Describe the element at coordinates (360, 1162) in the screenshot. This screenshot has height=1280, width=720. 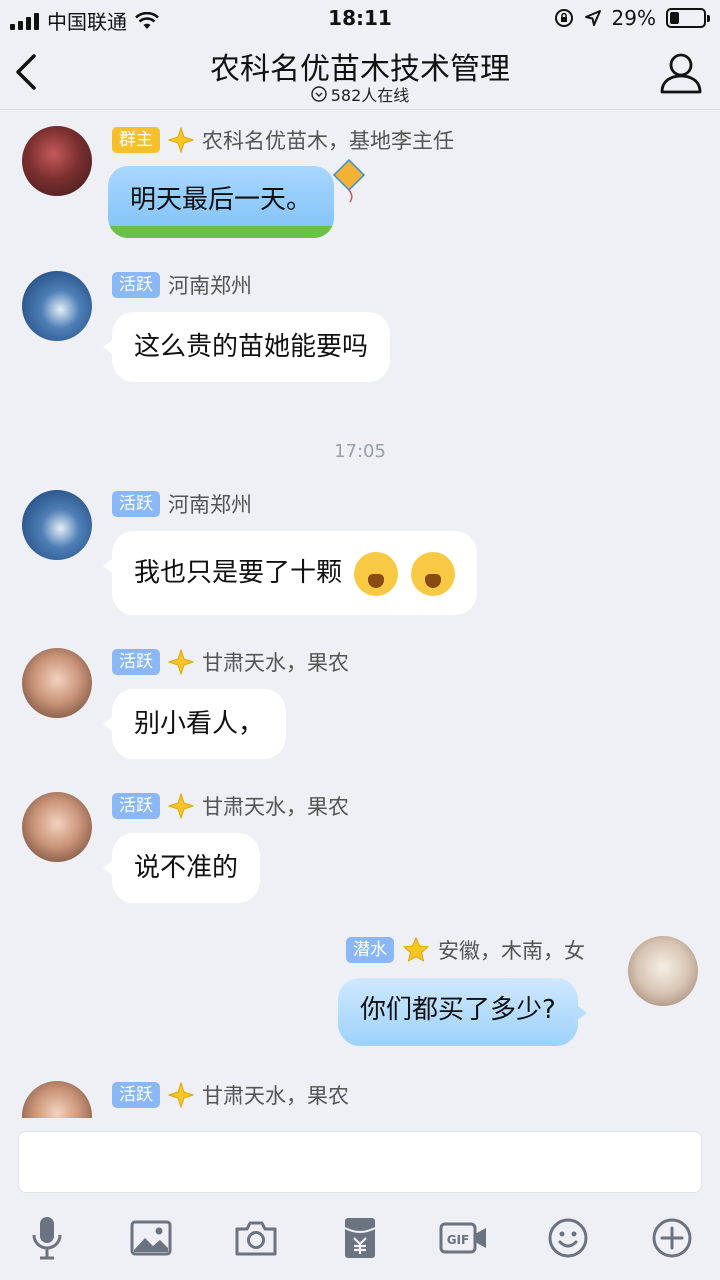
I see `message-input` at that location.